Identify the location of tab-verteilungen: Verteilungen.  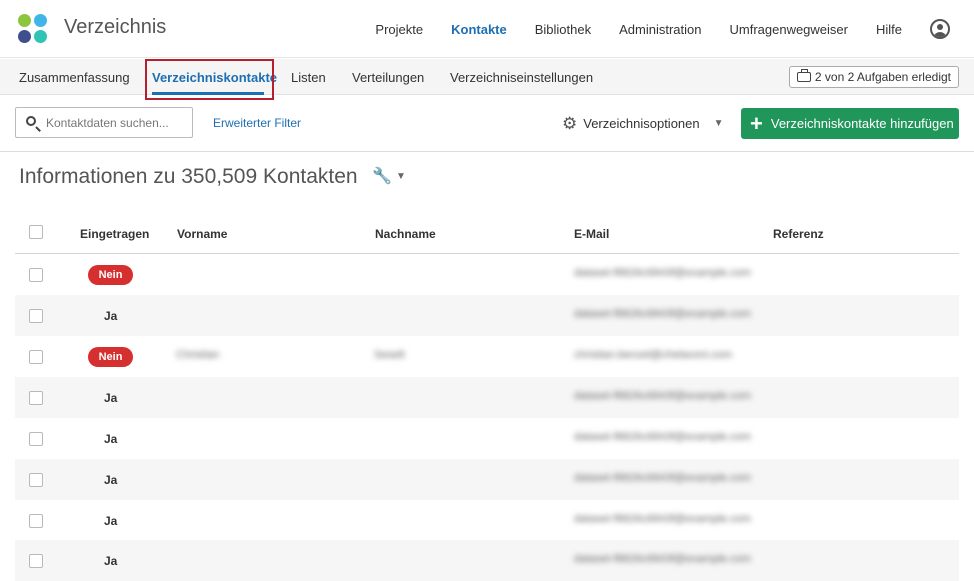
(388, 77).